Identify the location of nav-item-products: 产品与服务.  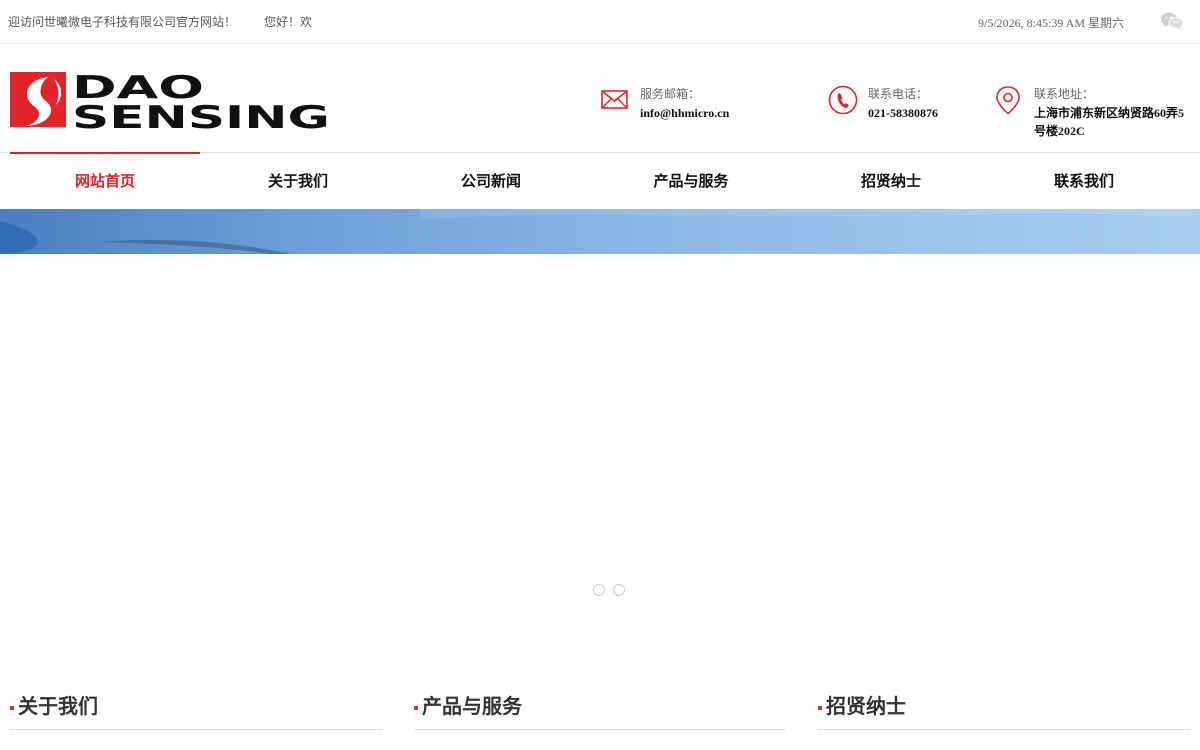
(691, 181).